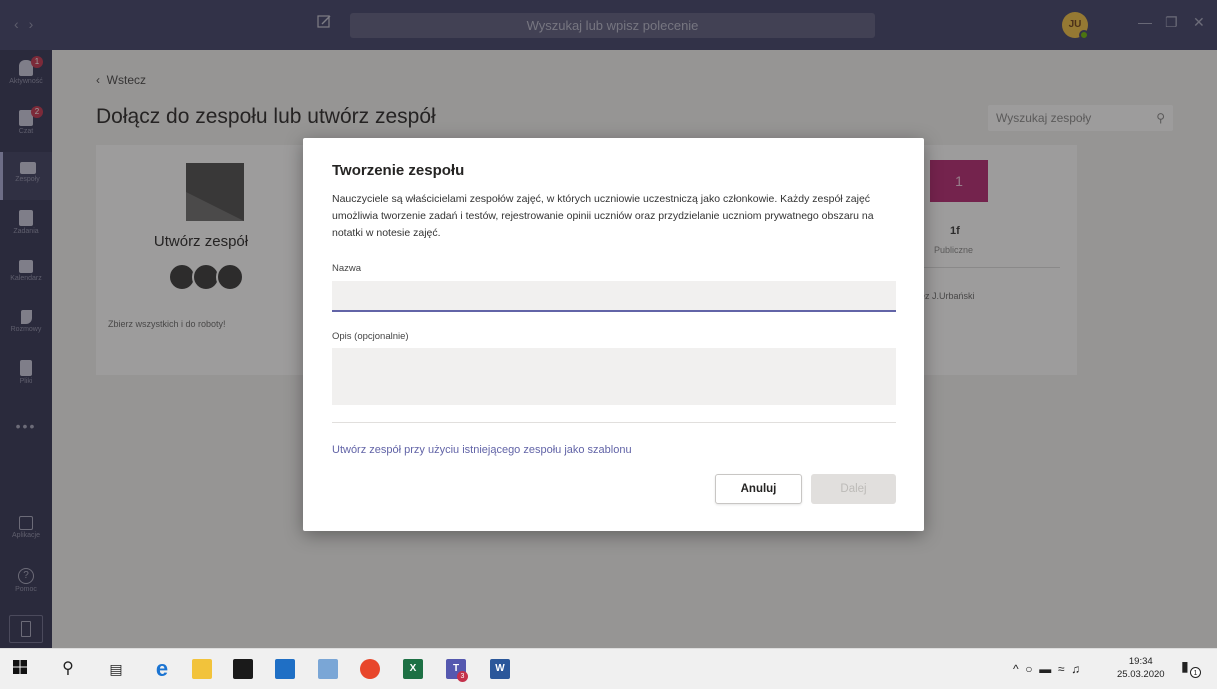 The height and width of the screenshot is (689, 1217). I want to click on search-icon: ⚲, so click(68, 669).